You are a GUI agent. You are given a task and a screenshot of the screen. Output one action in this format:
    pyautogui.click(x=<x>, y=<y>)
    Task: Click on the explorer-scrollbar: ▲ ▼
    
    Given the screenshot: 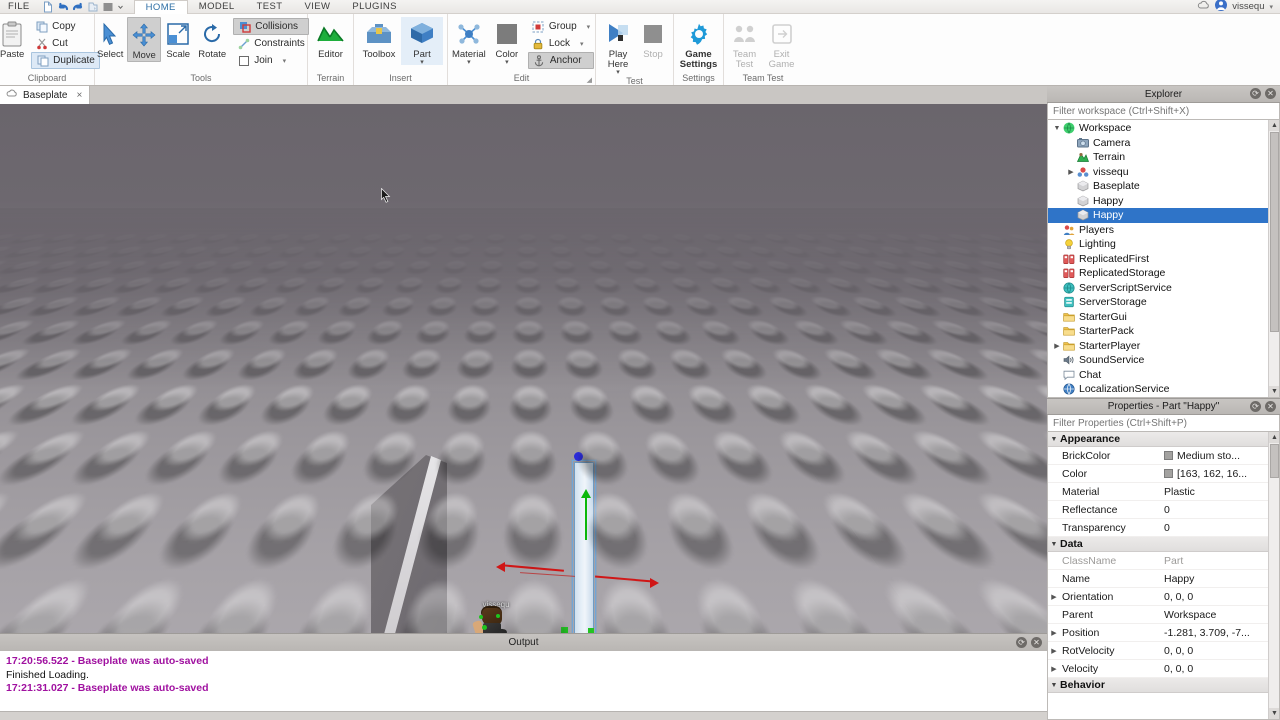 What is the action you would take?
    pyautogui.click(x=1273, y=258)
    